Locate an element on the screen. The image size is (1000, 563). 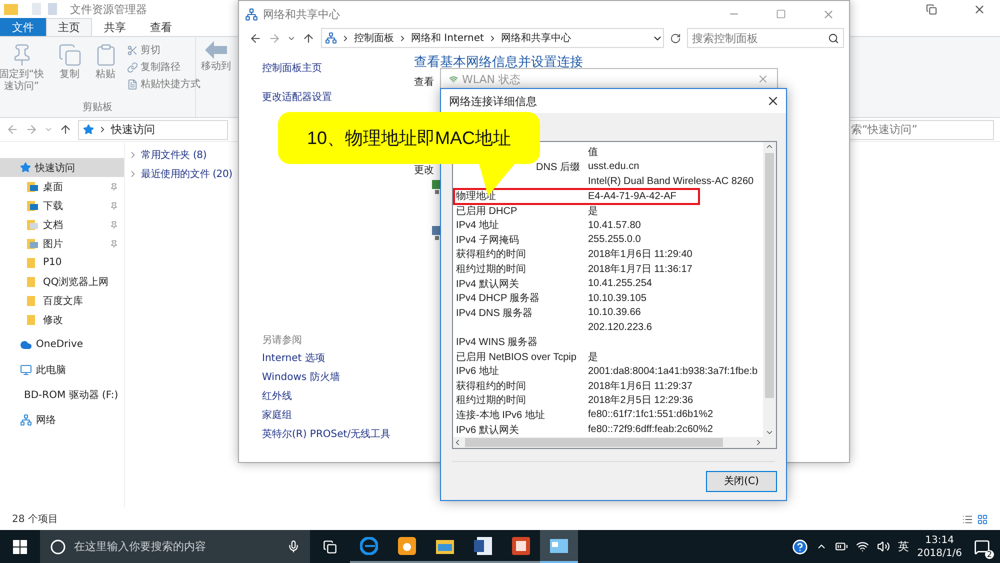
sidebar-link: 更改适配器设置 is located at coordinates (297, 98).